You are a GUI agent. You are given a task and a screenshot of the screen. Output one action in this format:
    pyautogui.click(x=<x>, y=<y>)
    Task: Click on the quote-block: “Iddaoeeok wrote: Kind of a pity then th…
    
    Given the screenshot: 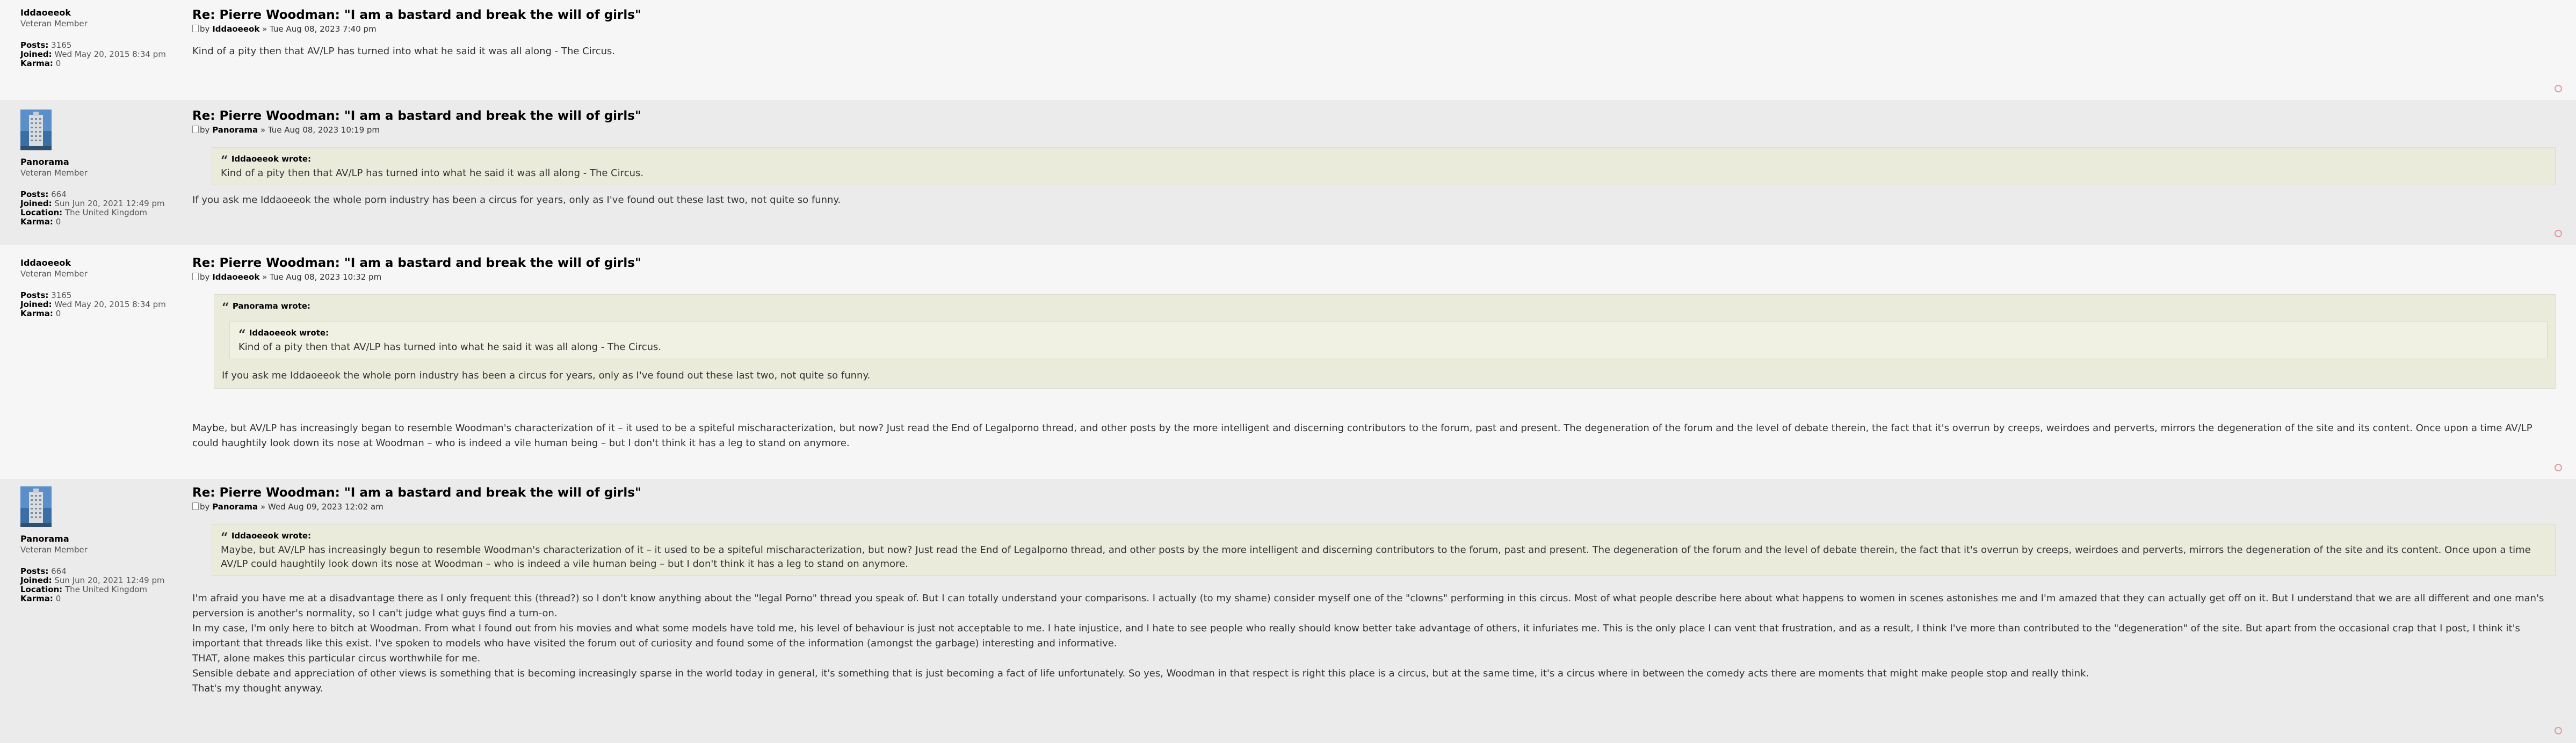 What is the action you would take?
    pyautogui.click(x=1384, y=166)
    